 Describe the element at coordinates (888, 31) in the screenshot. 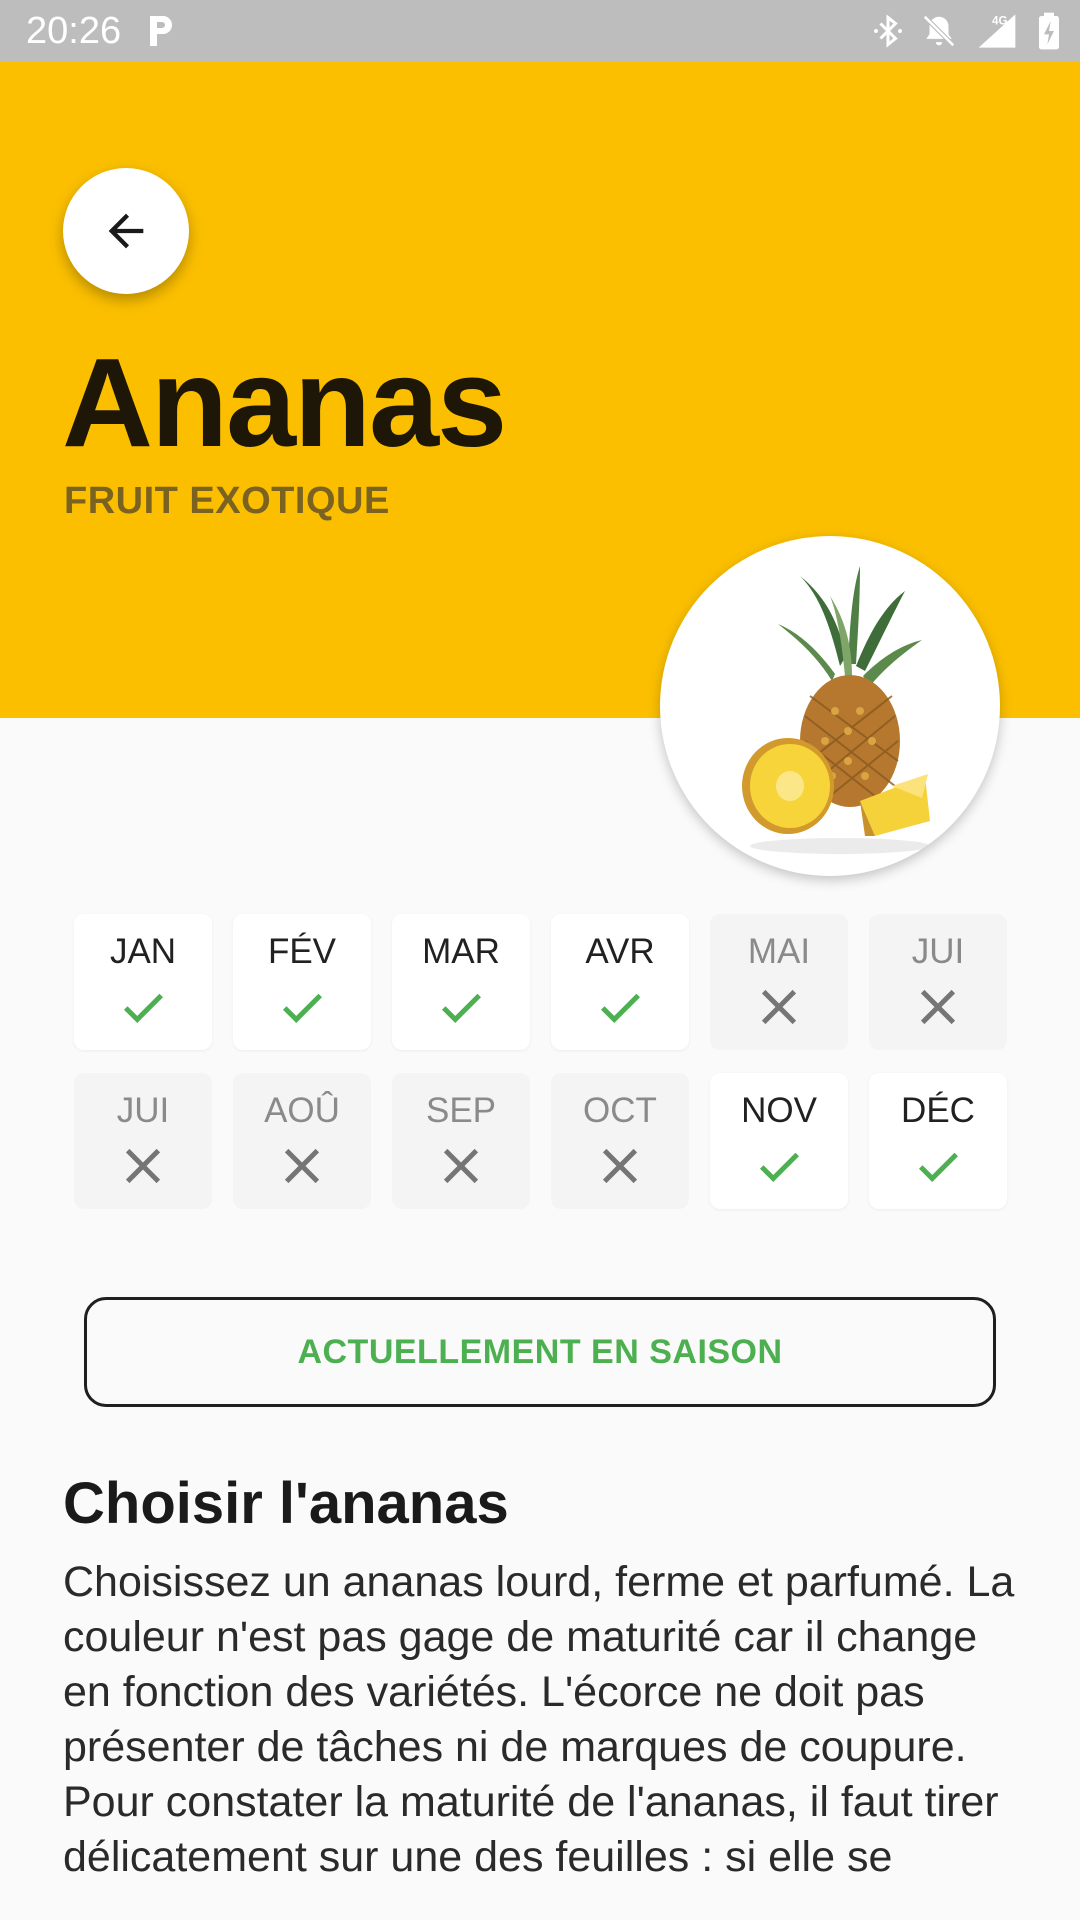

I see `bluetooth-icon` at that location.